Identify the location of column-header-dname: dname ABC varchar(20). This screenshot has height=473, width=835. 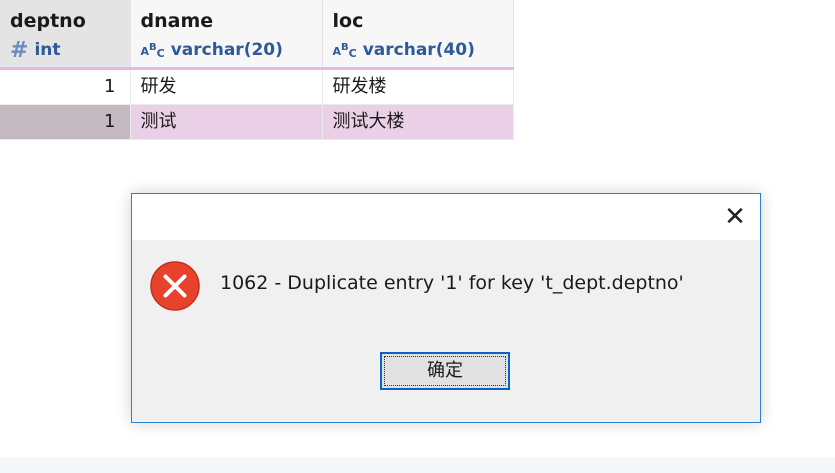
(226, 35).